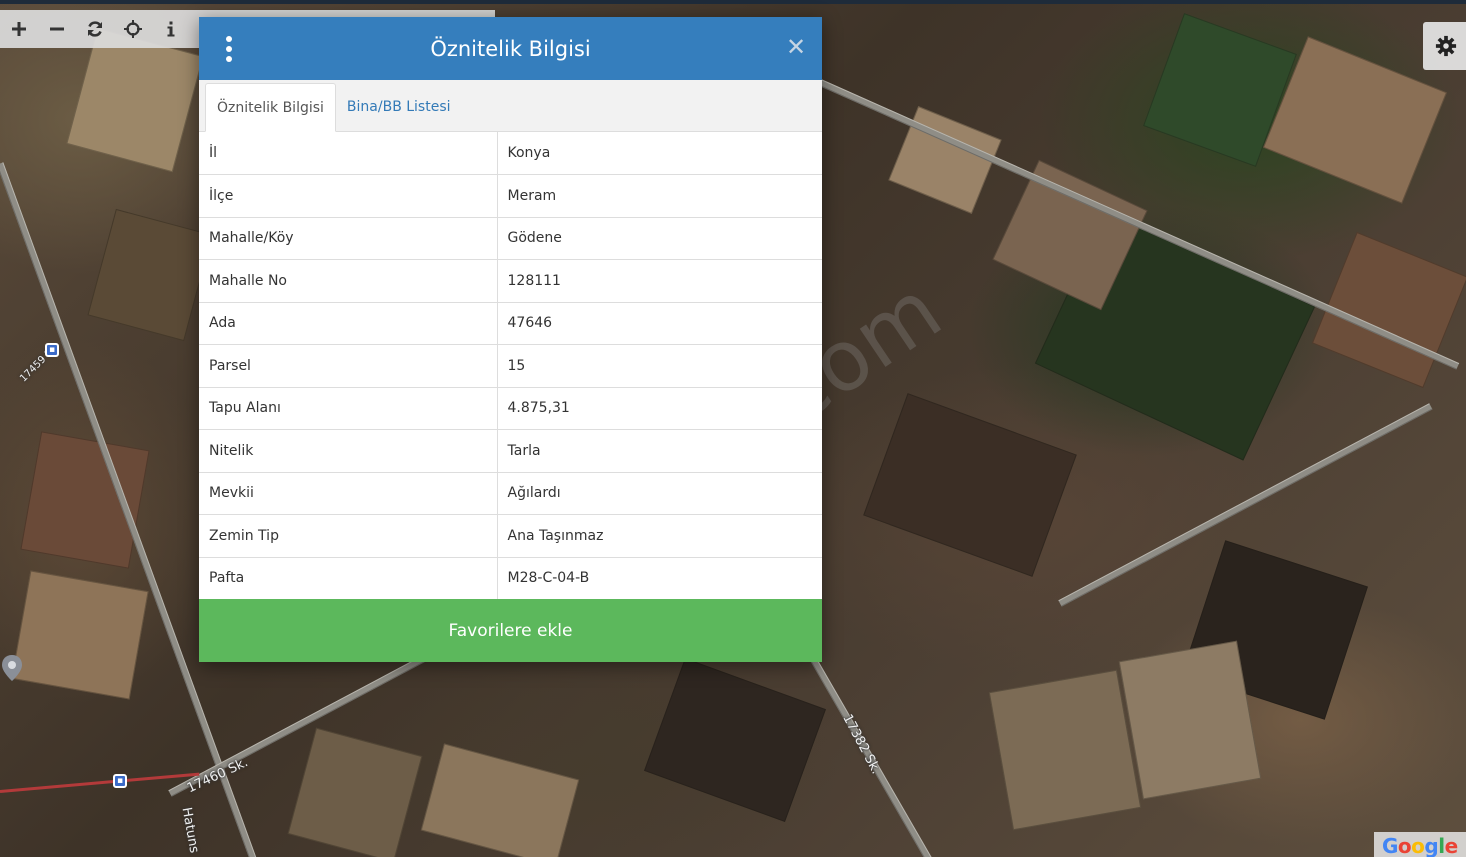 This screenshot has height=857, width=1466. I want to click on settings-button, so click(1444, 46).